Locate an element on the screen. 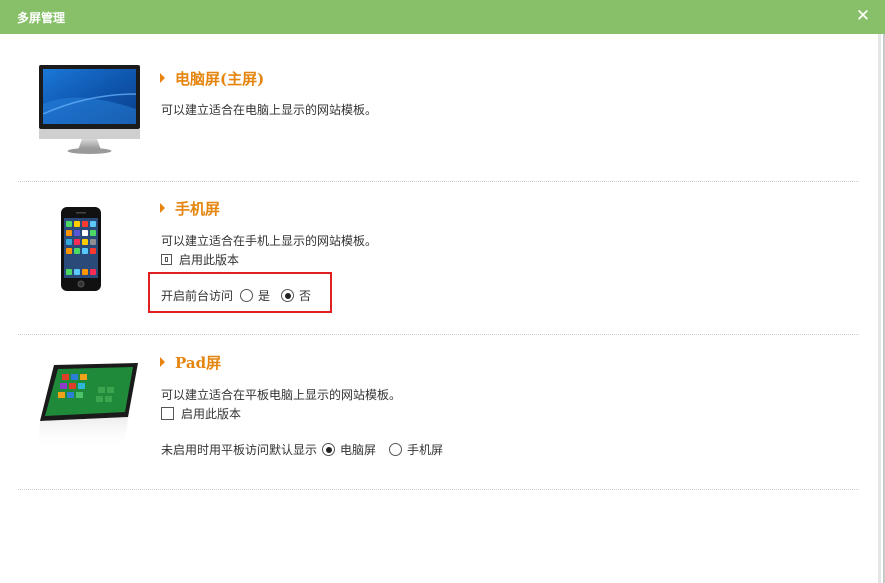 Image resolution: width=885 pixels, height=583 pixels. close-icon: ✕ is located at coordinates (863, 16).